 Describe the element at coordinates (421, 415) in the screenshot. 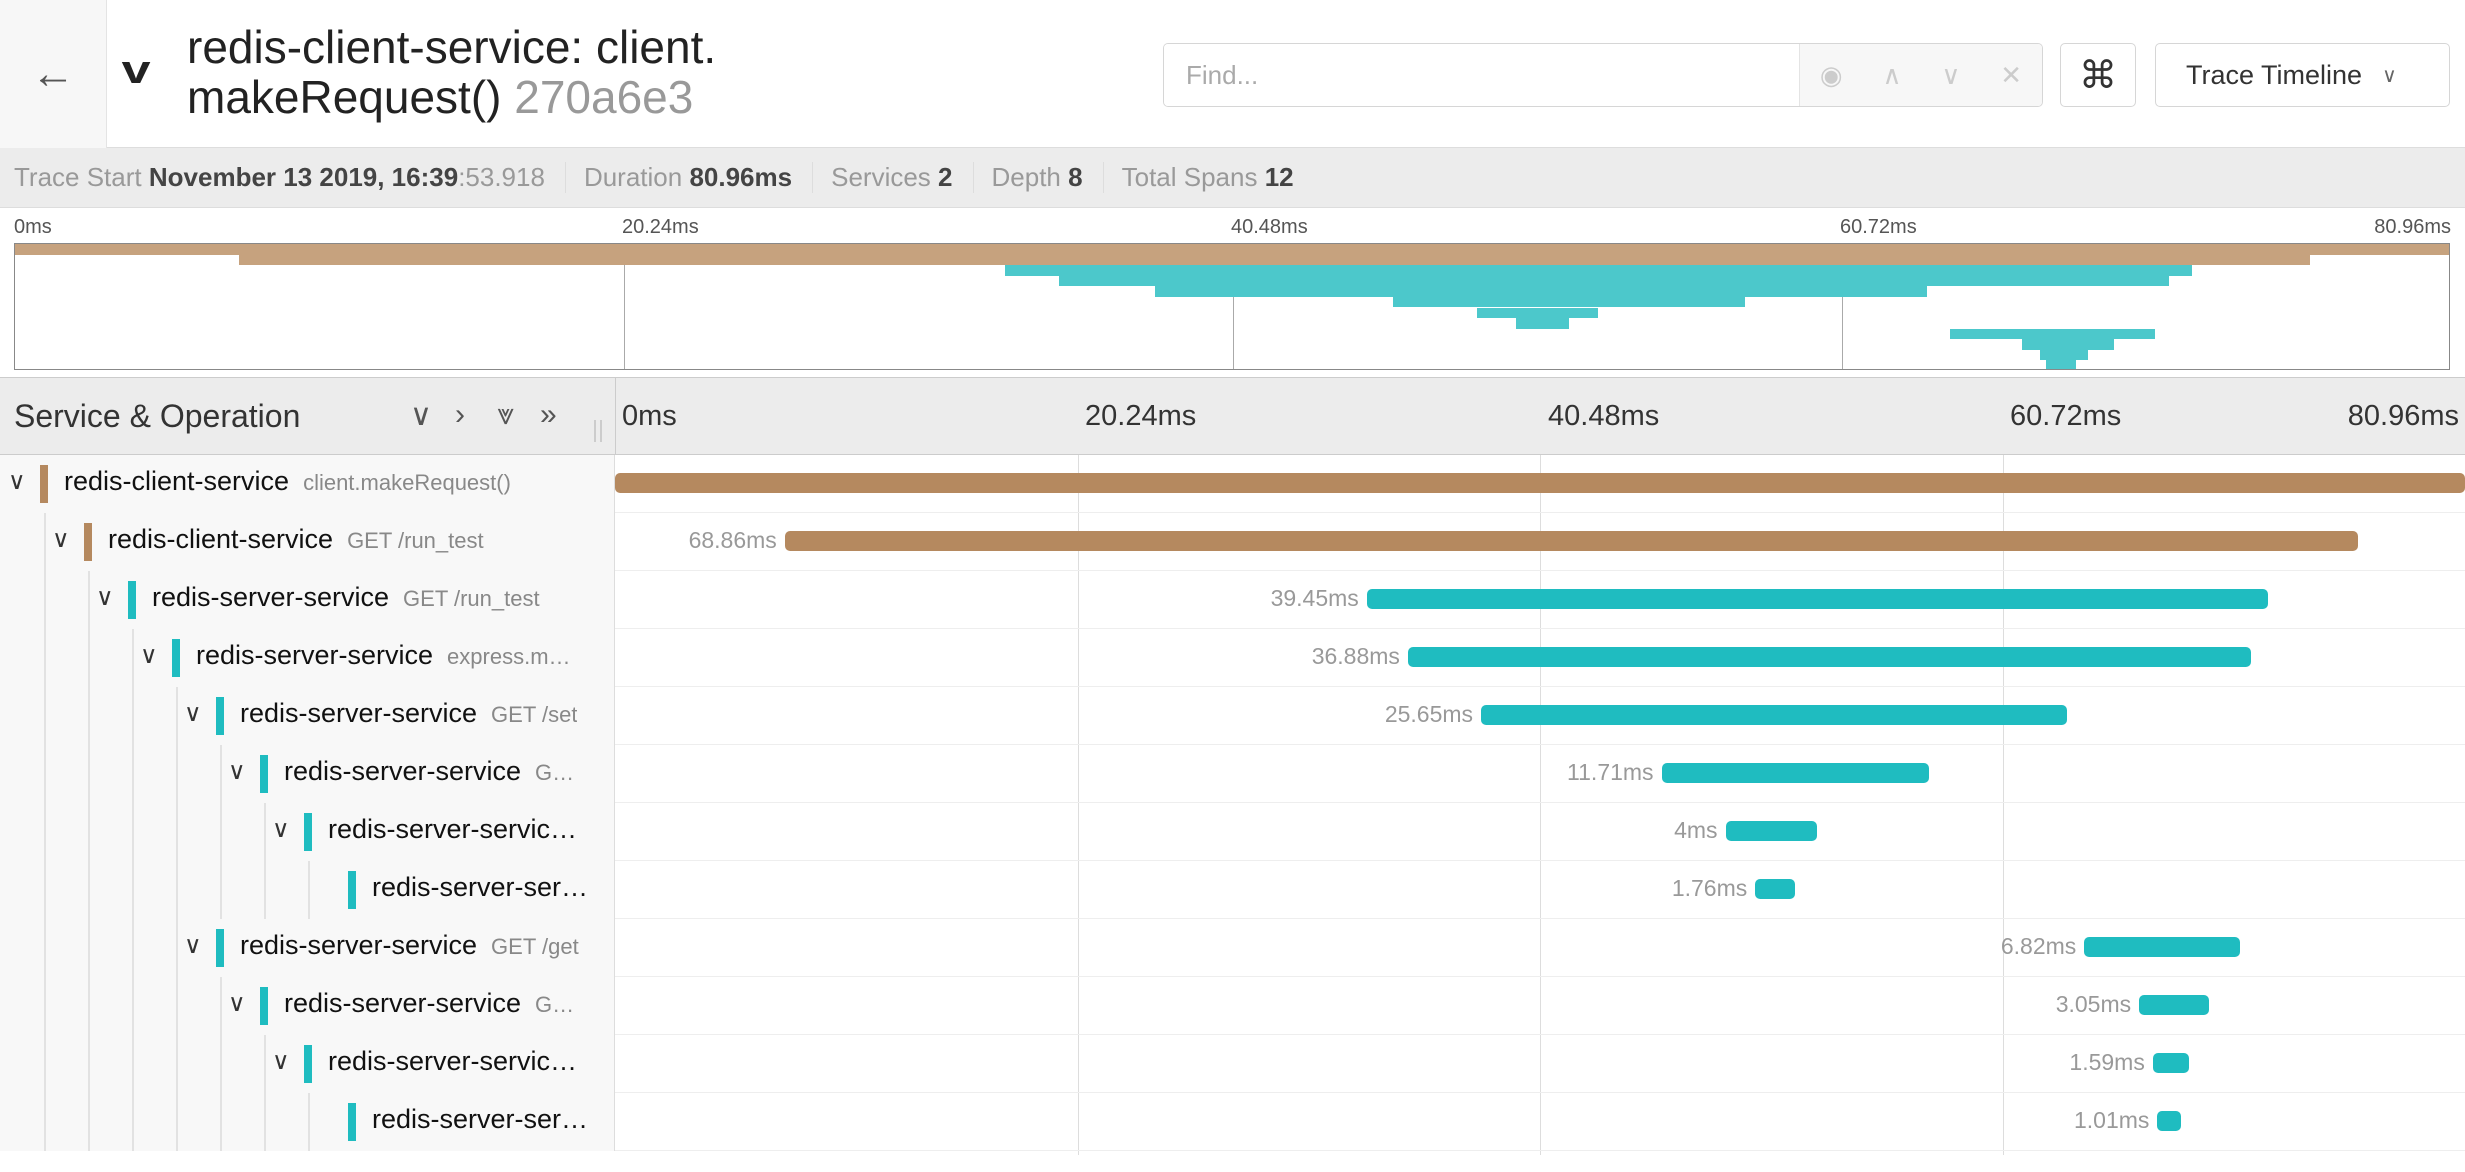

I see `collapse-one-icon: ∨` at that location.